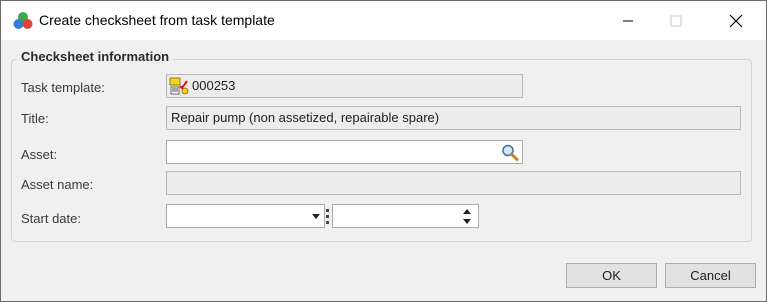 This screenshot has width=767, height=302. Describe the element at coordinates (611, 275) in the screenshot. I see `ok-button: OK` at that location.